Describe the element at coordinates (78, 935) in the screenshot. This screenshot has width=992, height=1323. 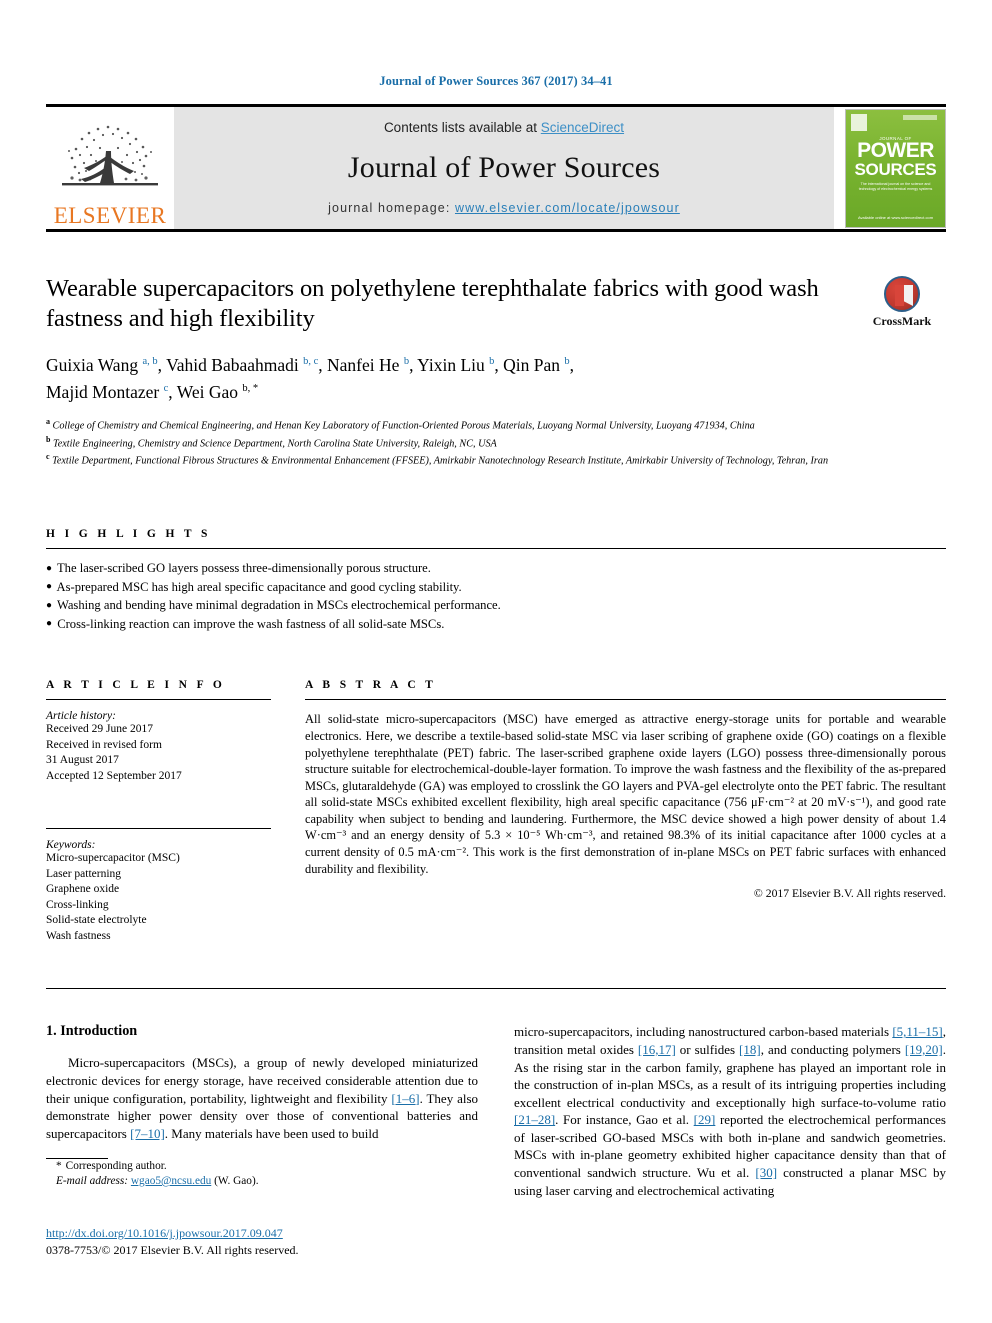
I see `keyword-item: Wash fastness` at that location.